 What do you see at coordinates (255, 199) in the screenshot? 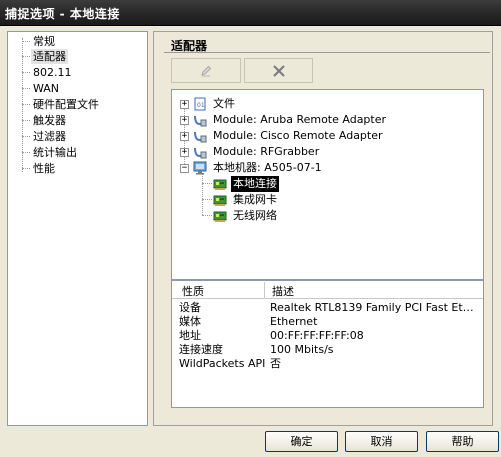
I see `tree-node-label: 集成网卡` at bounding box center [255, 199].